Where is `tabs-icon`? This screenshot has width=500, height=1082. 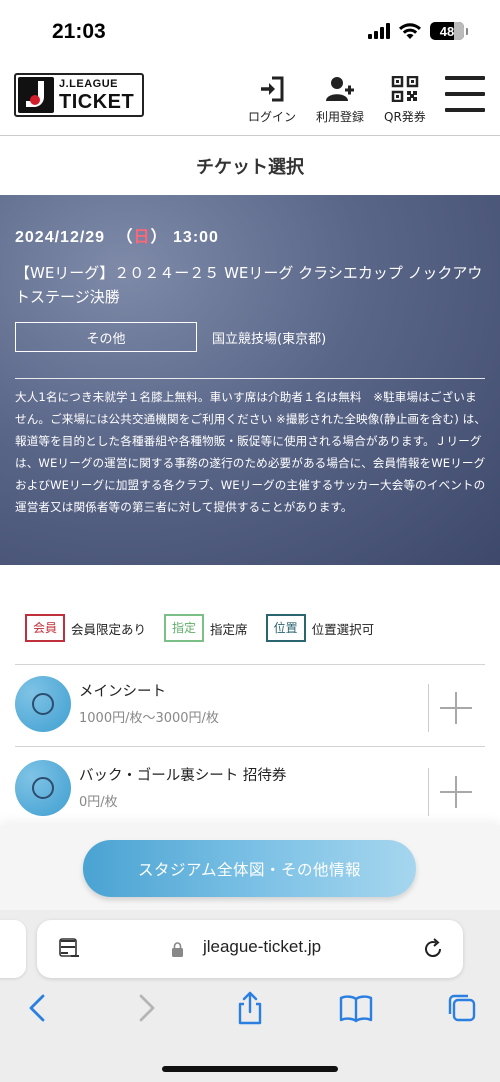
tabs-icon is located at coordinates (462, 1008).